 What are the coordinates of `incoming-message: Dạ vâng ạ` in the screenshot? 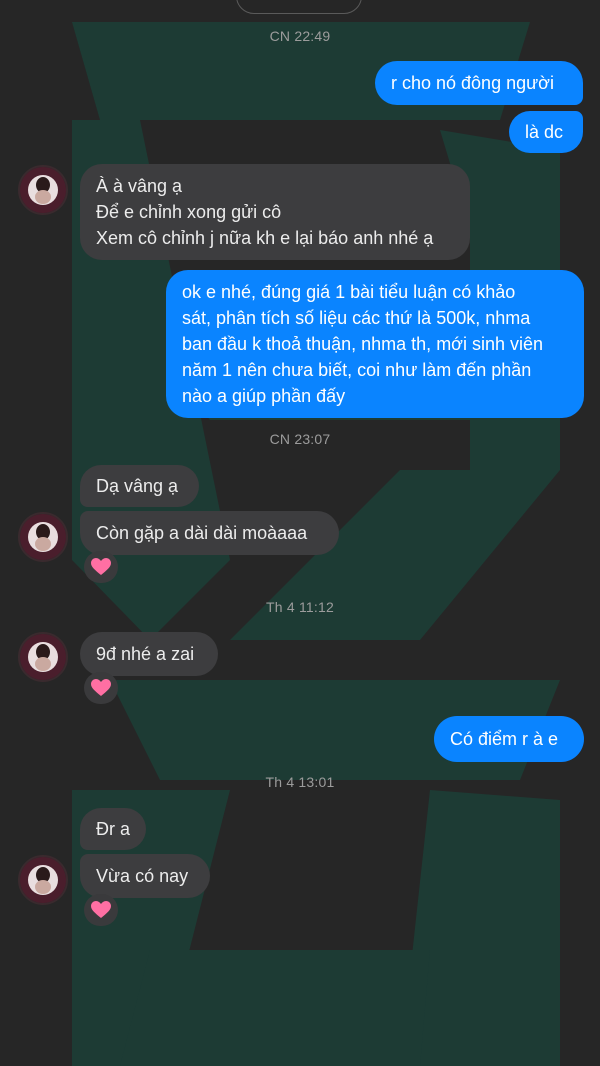 It's located at (139, 486).